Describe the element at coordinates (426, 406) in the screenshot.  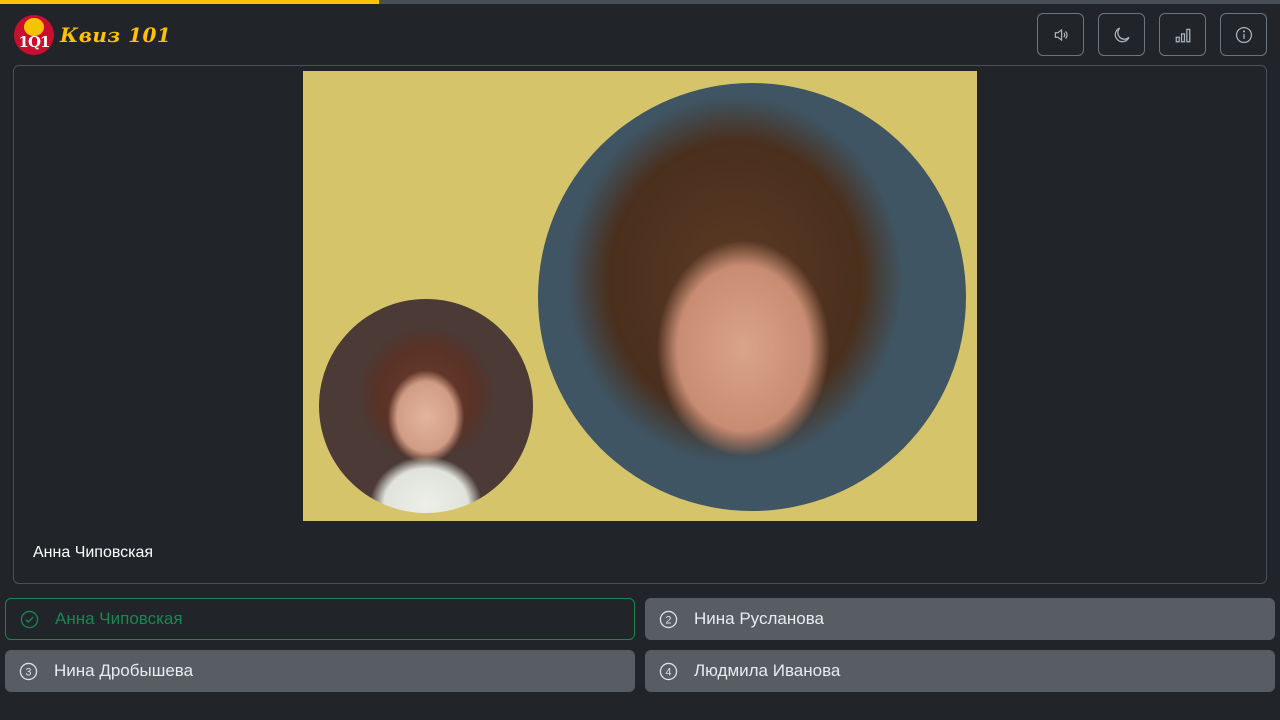
I see `child-photo` at that location.